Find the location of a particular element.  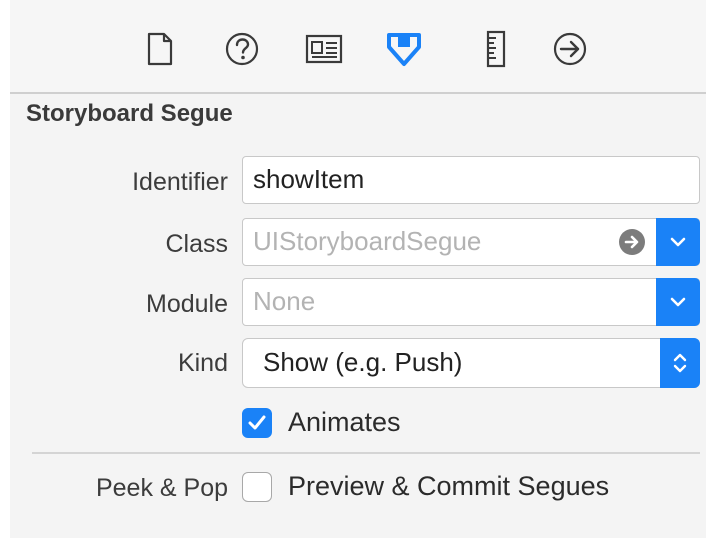

identifier-value: showItem is located at coordinates (309, 179).